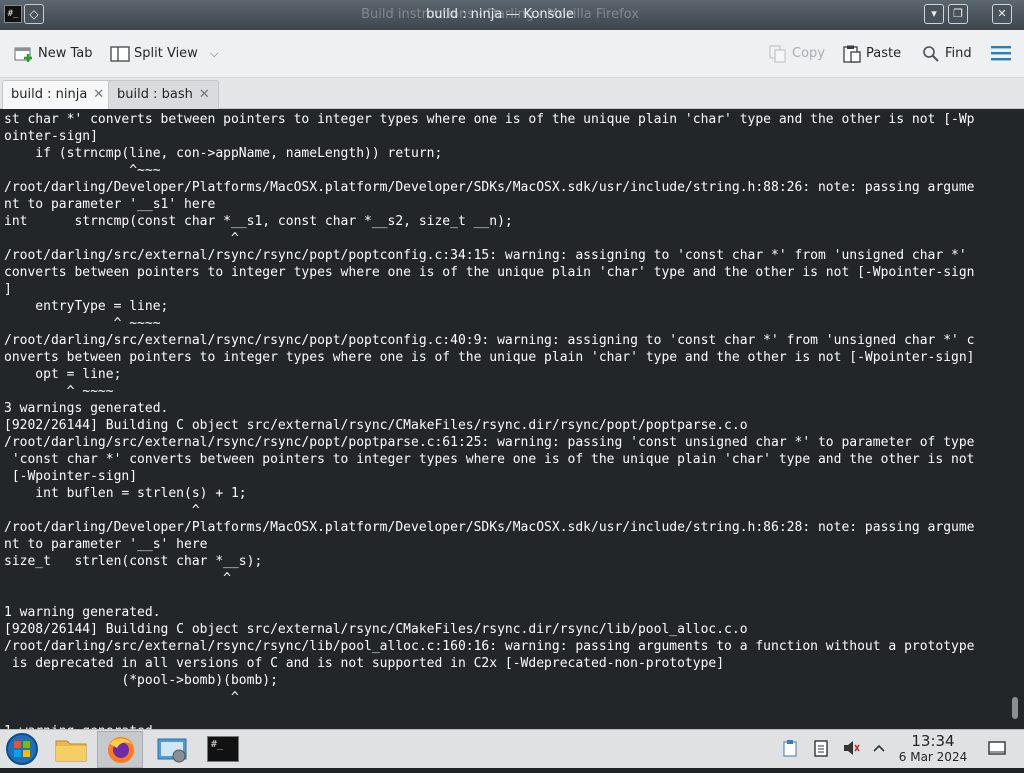  Describe the element at coordinates (24, 54) in the screenshot. I see `new-tab-icon` at that location.